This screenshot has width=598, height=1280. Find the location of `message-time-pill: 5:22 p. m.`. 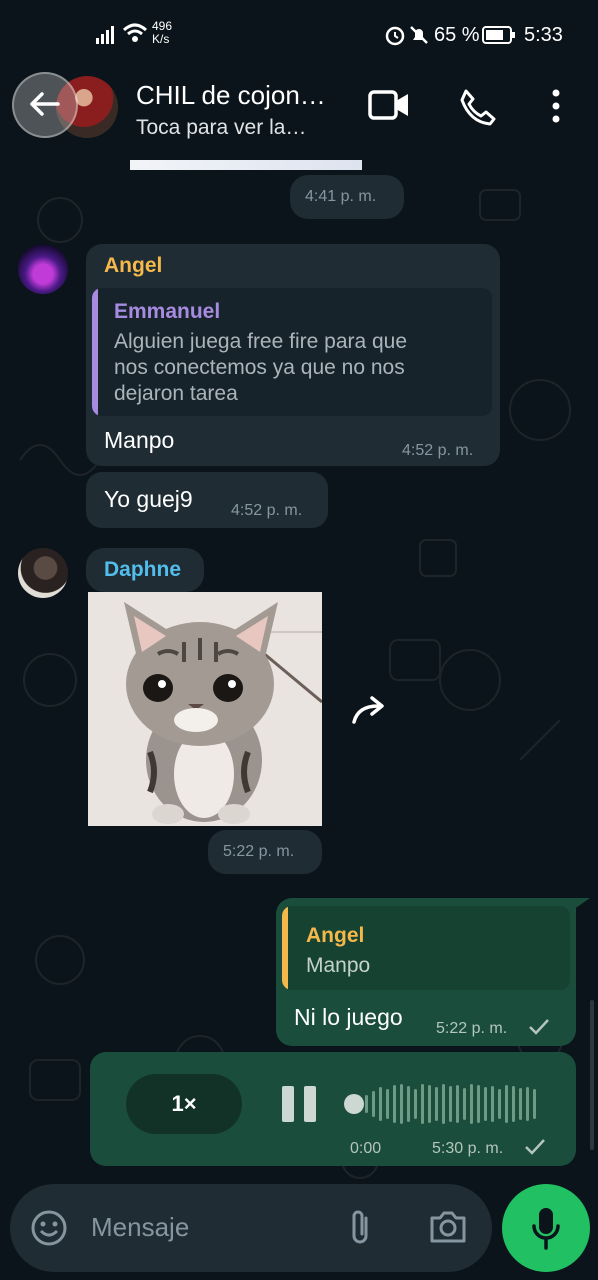

message-time-pill: 5:22 p. m. is located at coordinates (265, 852).